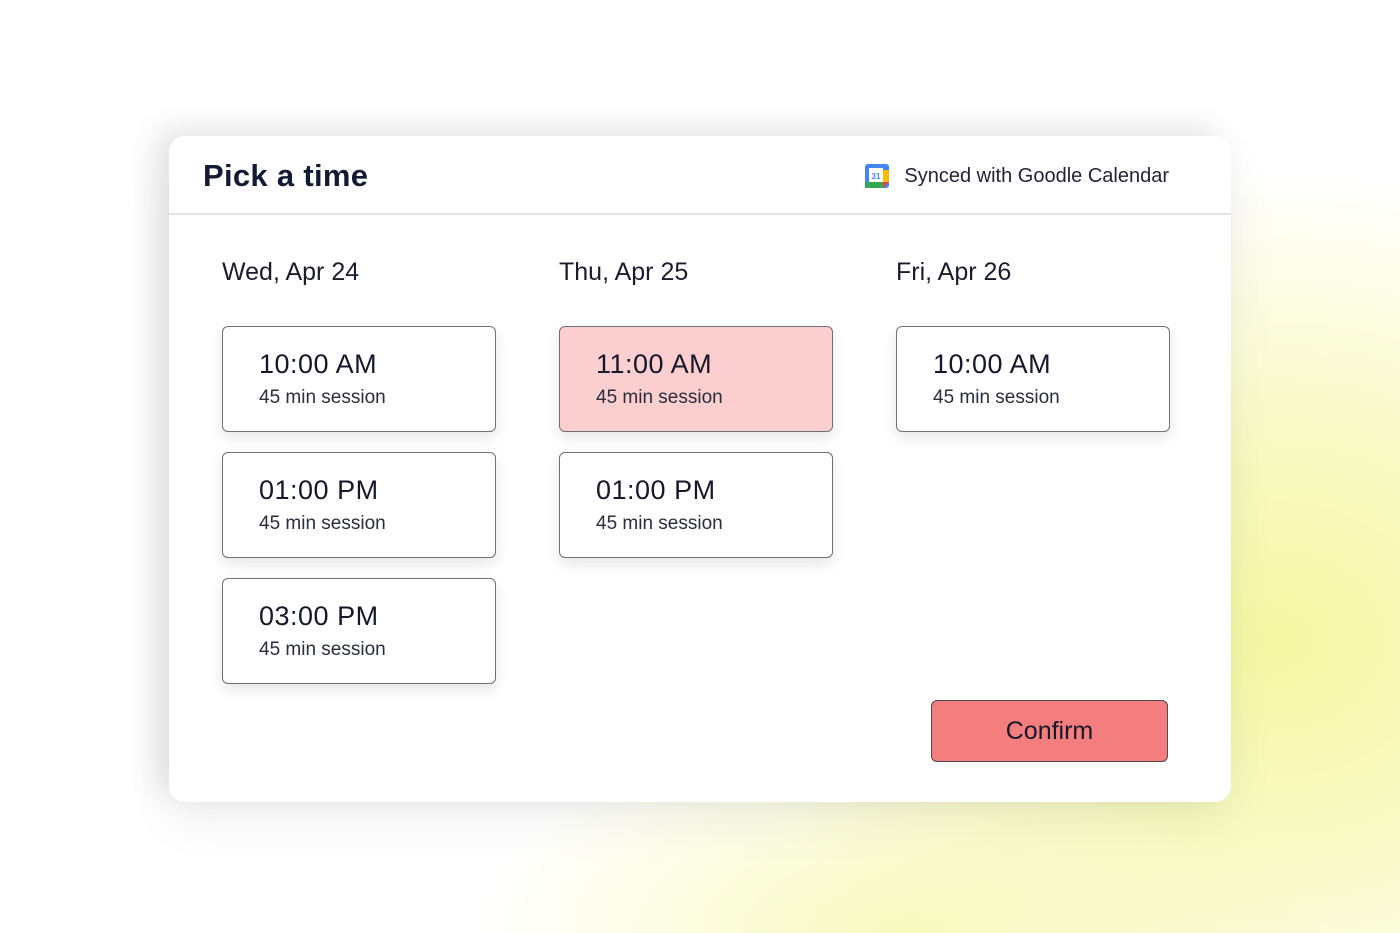  I want to click on confirm-button: Confirm, so click(1049, 731).